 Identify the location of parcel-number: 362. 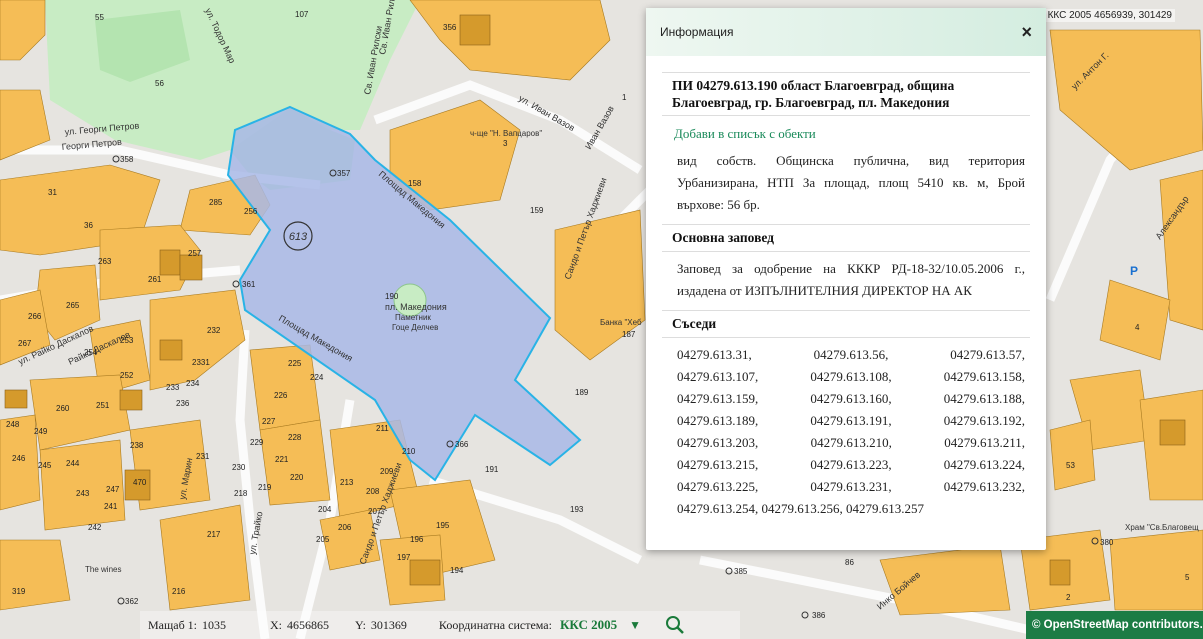
(132, 601).